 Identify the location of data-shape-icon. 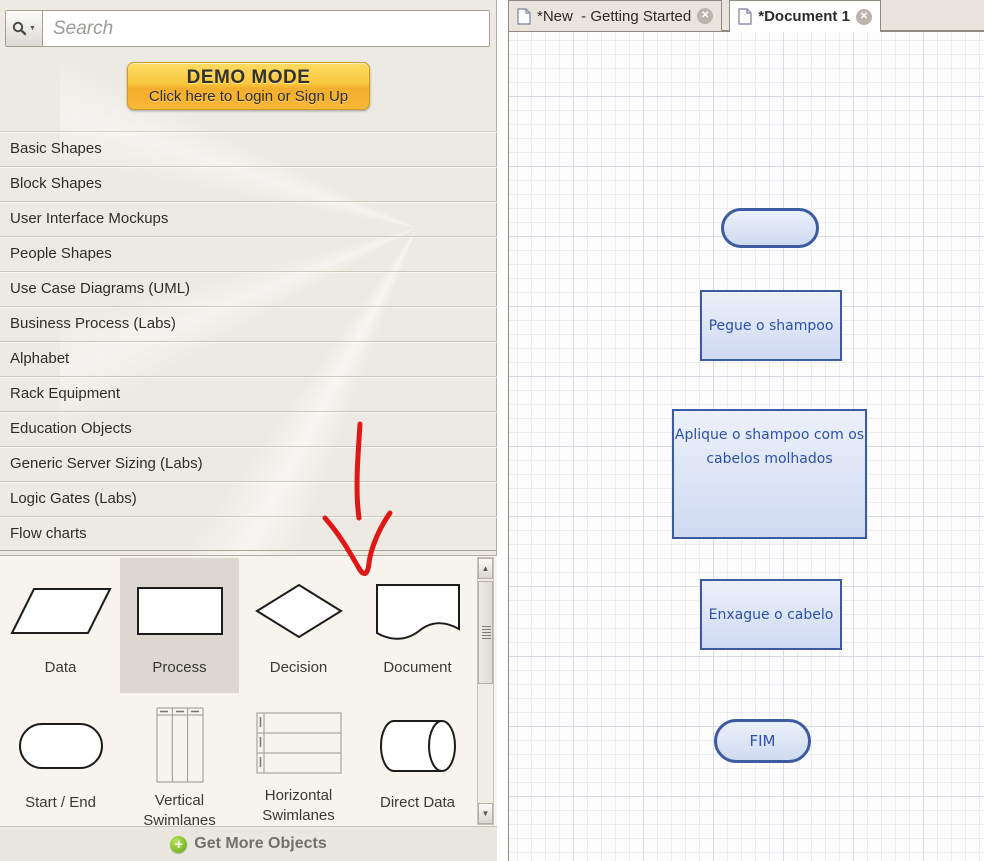
(60, 611).